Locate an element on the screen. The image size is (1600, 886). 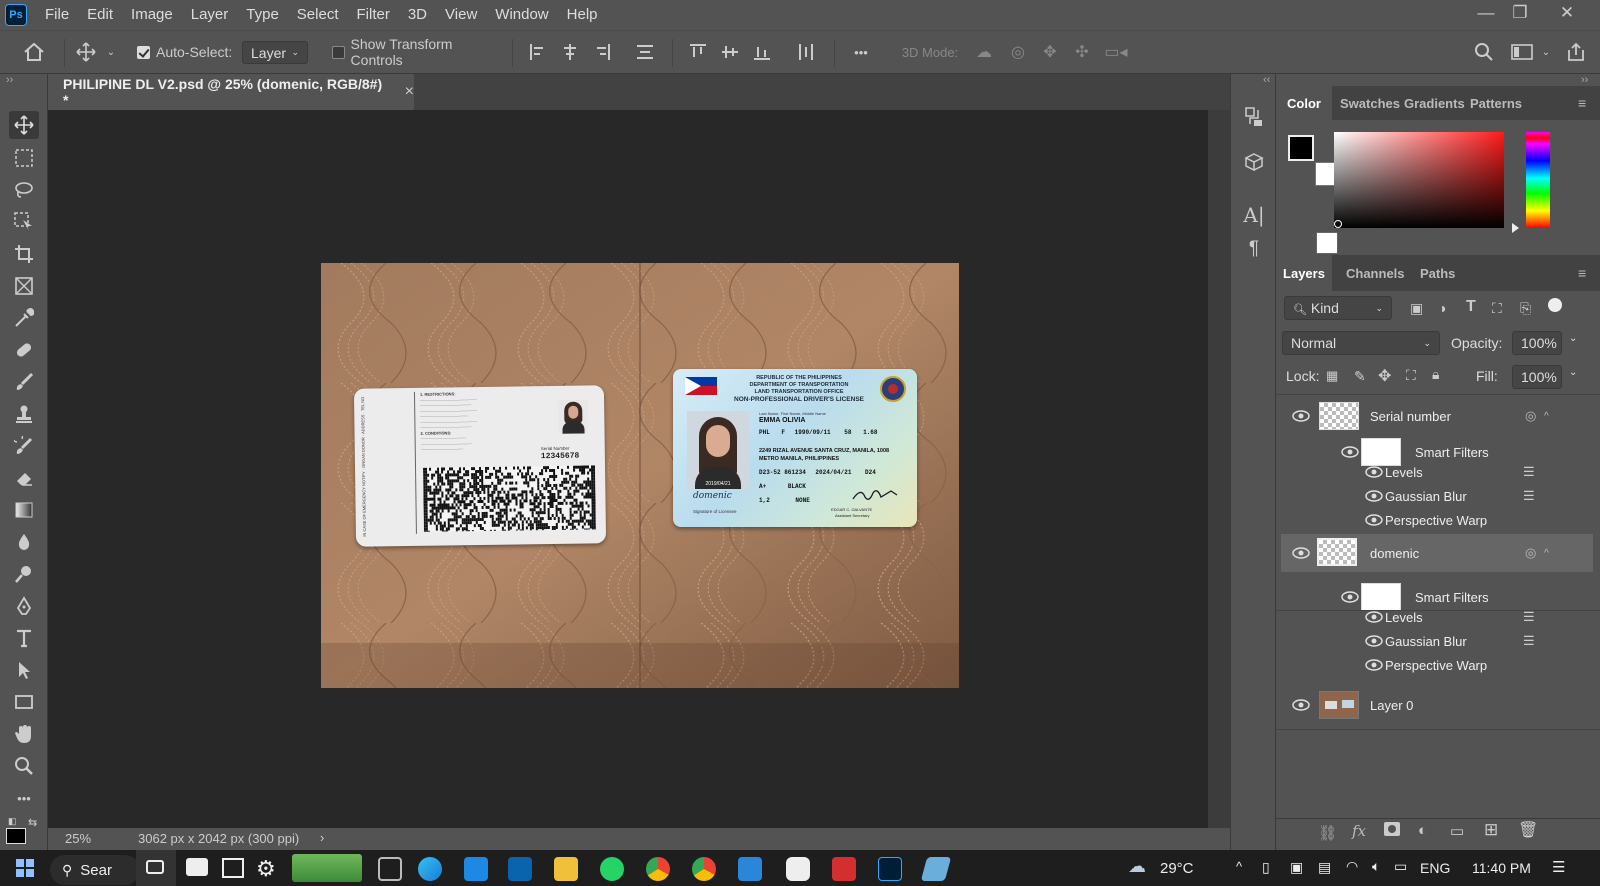
photoshop-taskbar-icon is located at coordinates (890, 869).